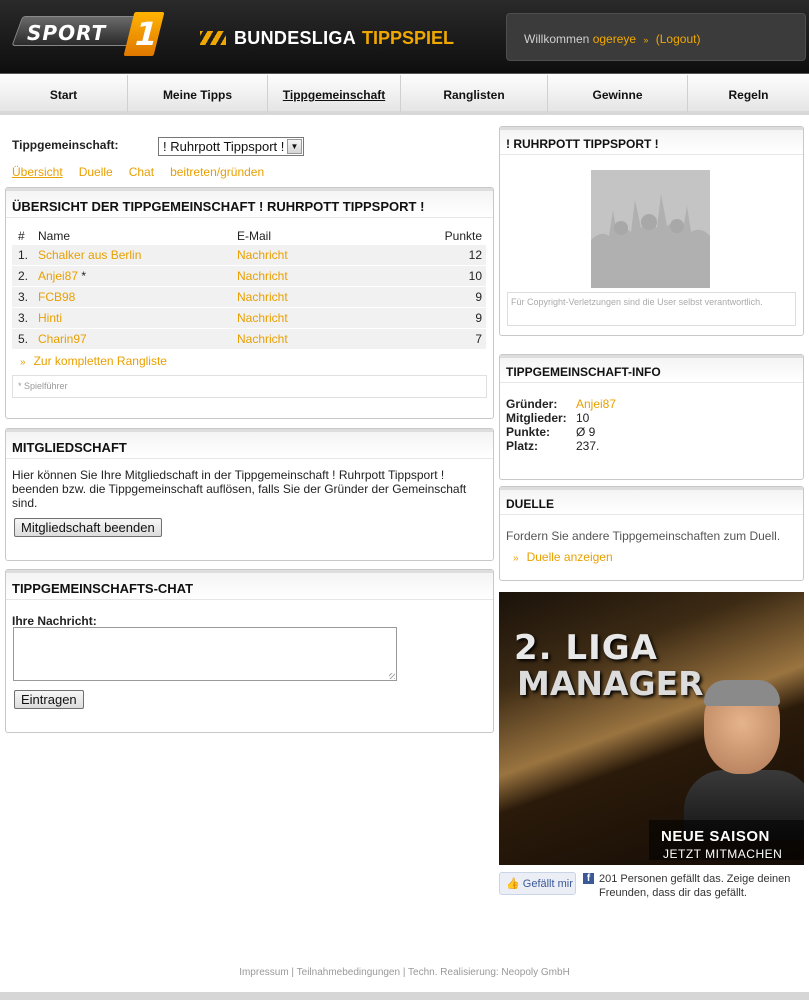 The image size is (809, 1000). What do you see at coordinates (58, 276) in the screenshot?
I see `row-name-link: Anjei87` at bounding box center [58, 276].